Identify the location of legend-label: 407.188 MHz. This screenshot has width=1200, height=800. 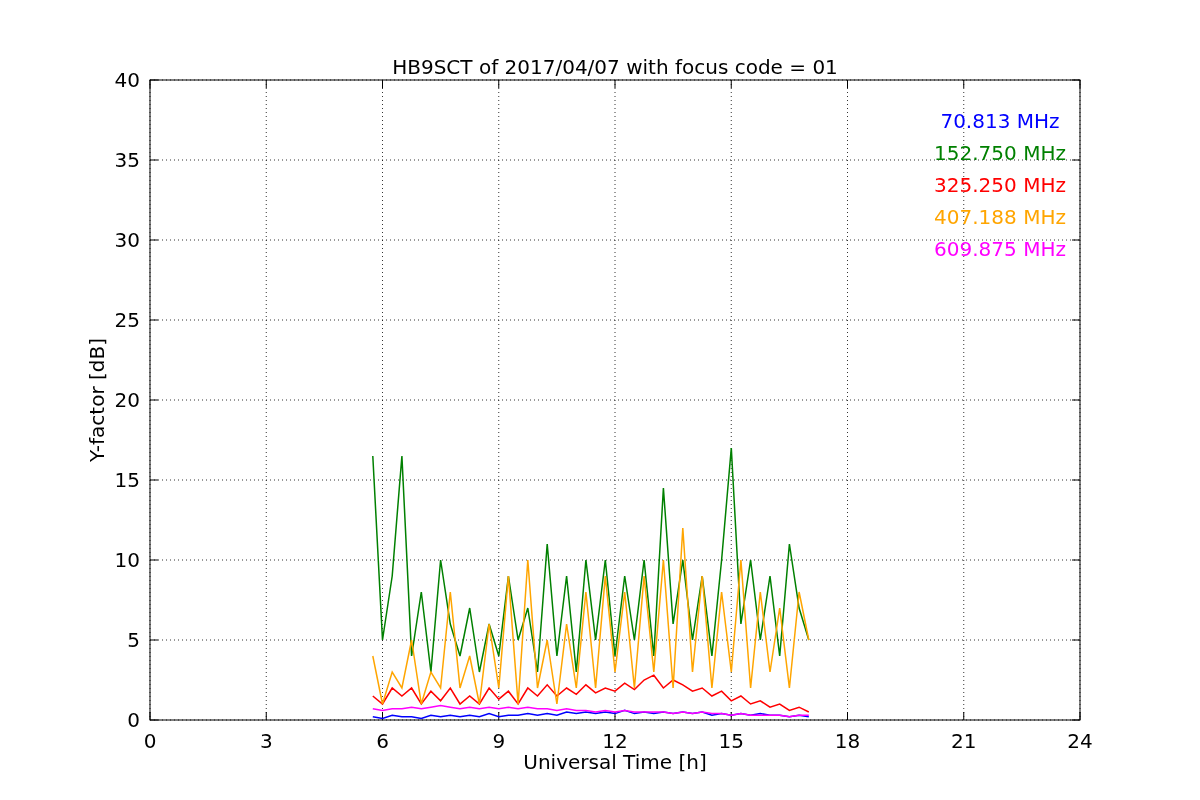
(1000, 217).